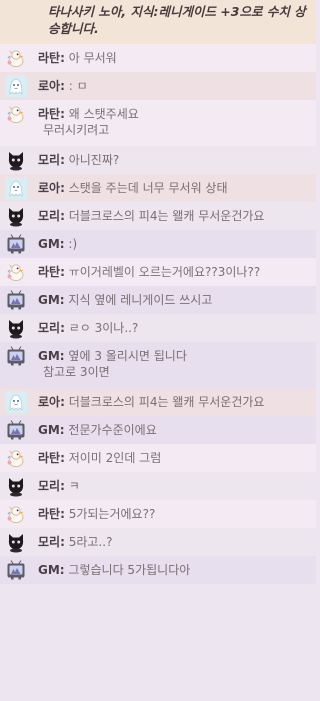  I want to click on message-row: 모리: 더블크로스의 피4는 왤캐 무서운건가요, so click(158, 216).